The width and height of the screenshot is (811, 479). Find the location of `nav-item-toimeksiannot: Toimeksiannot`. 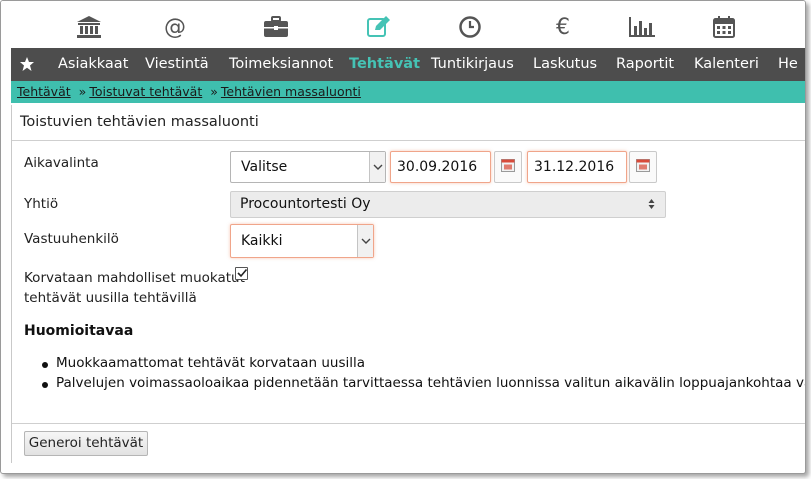

nav-item-toimeksiannot: Toimeksiannot is located at coordinates (281, 64).